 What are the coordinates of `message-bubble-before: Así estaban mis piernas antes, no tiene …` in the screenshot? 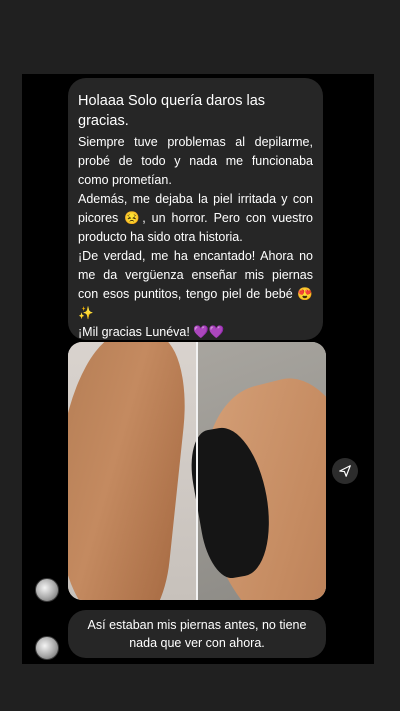 It's located at (197, 634).